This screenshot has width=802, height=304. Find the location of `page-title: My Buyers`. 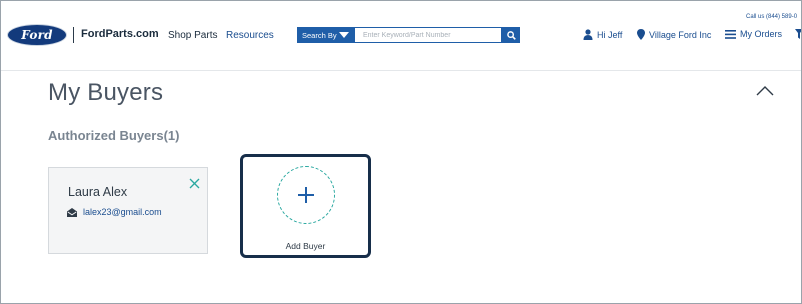

page-title: My Buyers is located at coordinates (106, 92).